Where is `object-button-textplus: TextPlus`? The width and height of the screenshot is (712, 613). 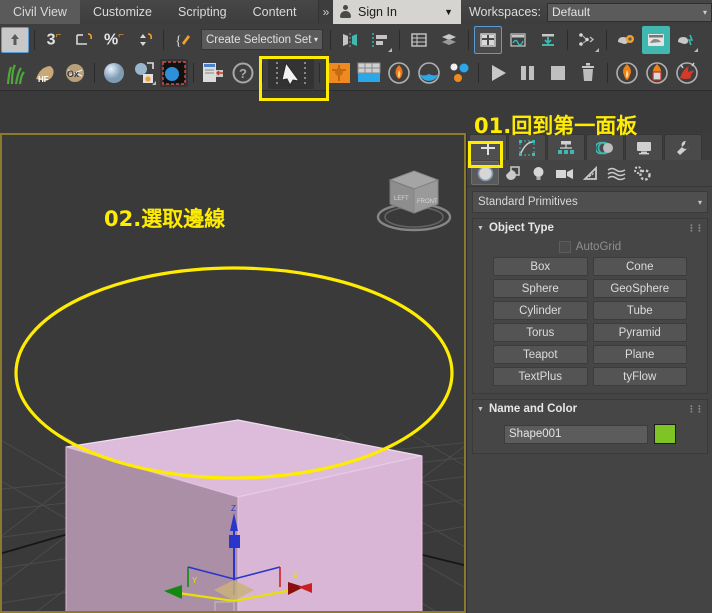
object-button-textplus: TextPlus is located at coordinates (540, 376).